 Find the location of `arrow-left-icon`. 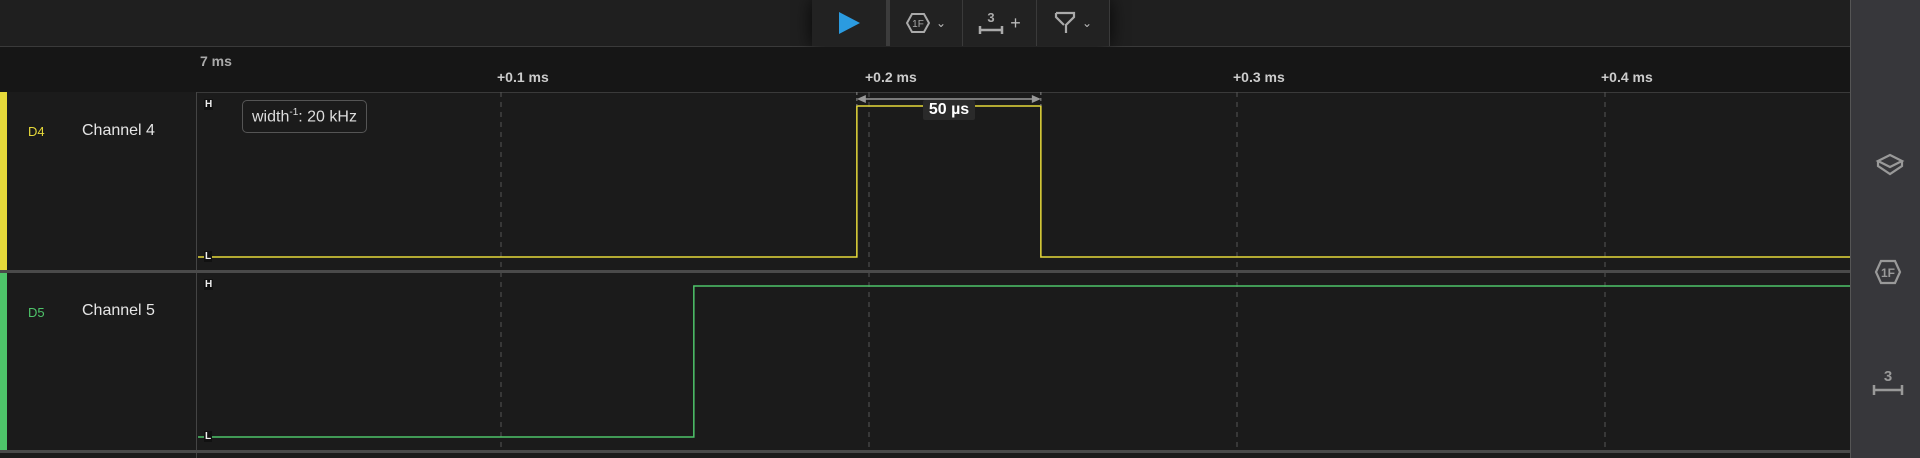

arrow-left-icon is located at coordinates (861, 99).